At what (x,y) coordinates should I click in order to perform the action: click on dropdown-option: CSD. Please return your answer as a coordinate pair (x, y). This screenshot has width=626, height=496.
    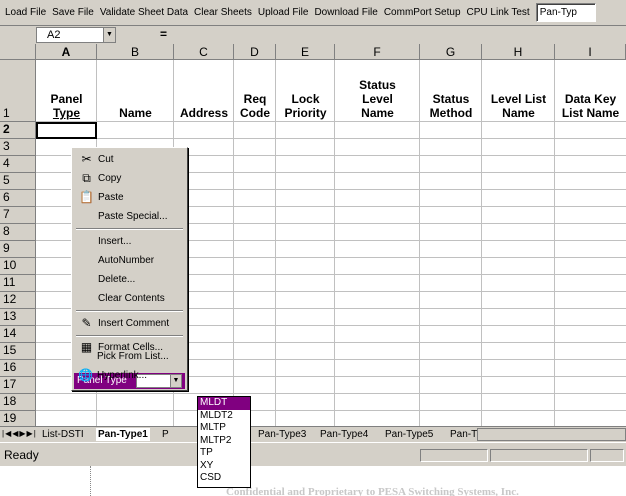
    Looking at the image, I should click on (224, 478).